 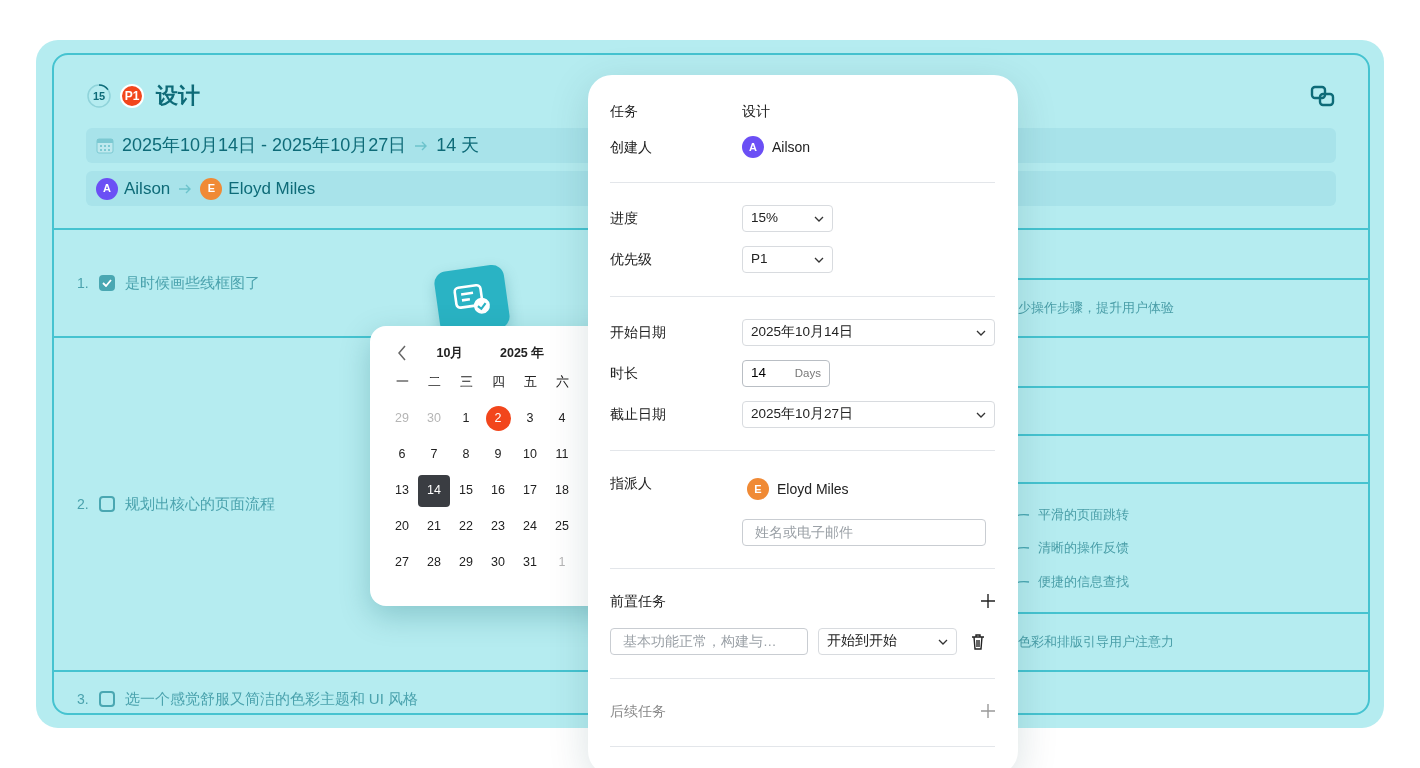 What do you see at coordinates (807, 373) in the screenshot?
I see `unit-label: Days` at bounding box center [807, 373].